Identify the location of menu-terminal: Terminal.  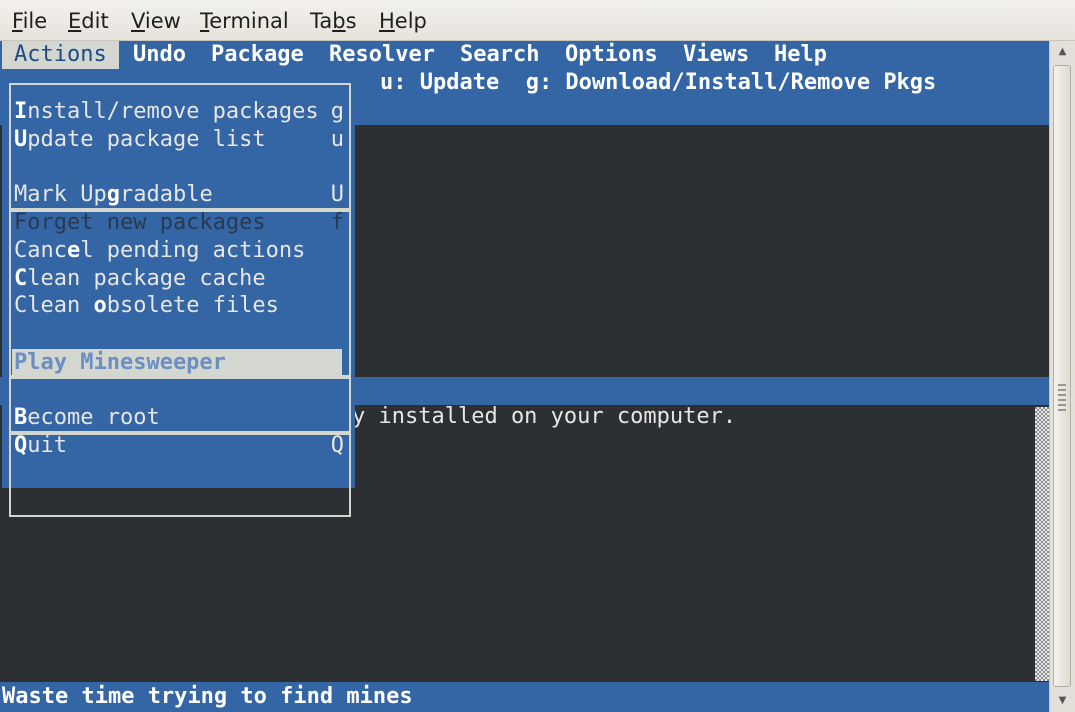
(244, 21).